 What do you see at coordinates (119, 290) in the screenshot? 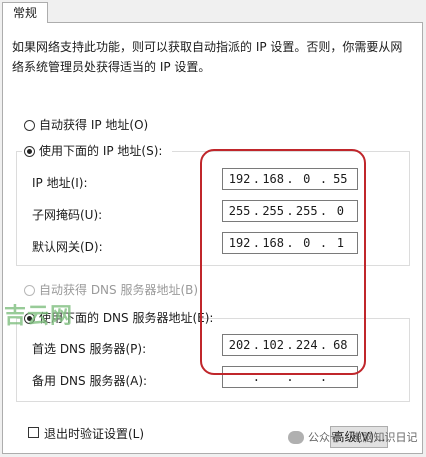
I see `dns-auto-label: 自动获得 DNS 服务器地址(B)` at bounding box center [119, 290].